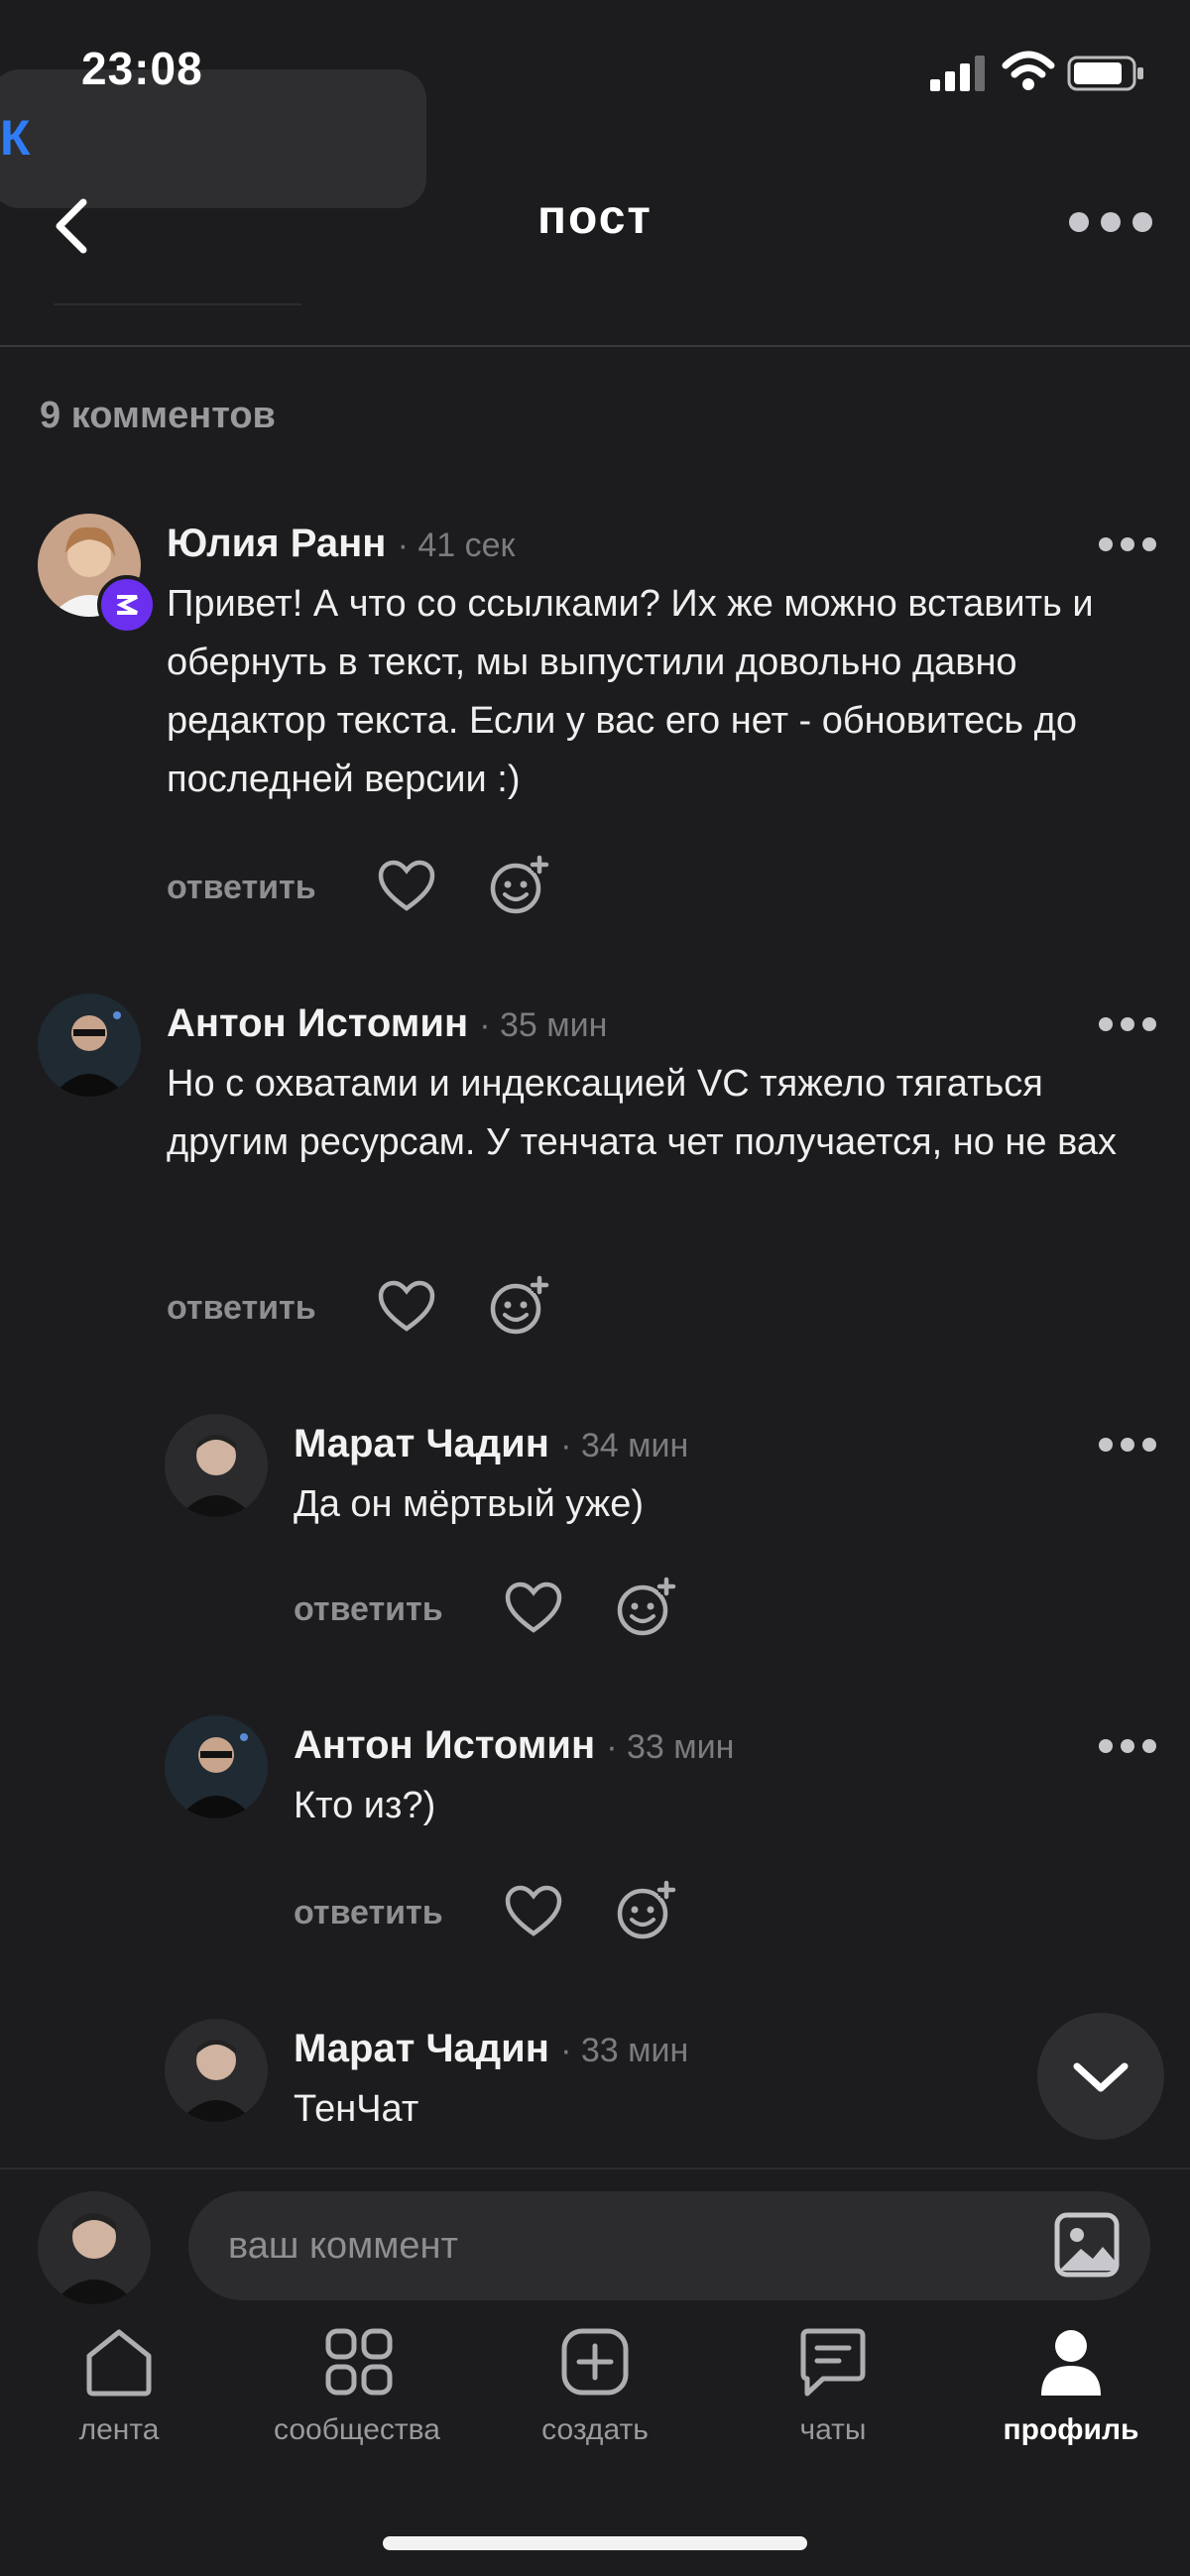 The image size is (1190, 2576). What do you see at coordinates (595, 2430) in the screenshot?
I see `nav-label-create: создать` at bounding box center [595, 2430].